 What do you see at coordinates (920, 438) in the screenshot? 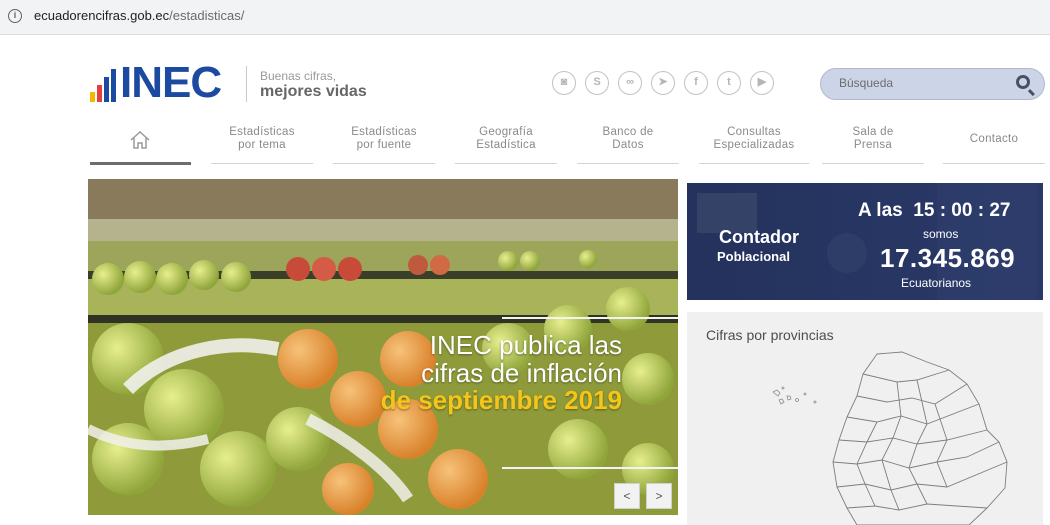
I see `mainland-provinces` at bounding box center [920, 438].